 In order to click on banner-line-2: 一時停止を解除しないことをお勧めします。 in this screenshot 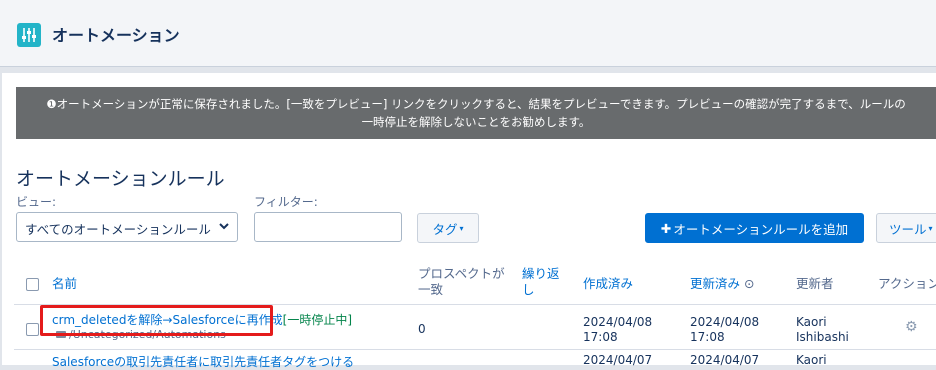, I will do `click(476, 122)`.